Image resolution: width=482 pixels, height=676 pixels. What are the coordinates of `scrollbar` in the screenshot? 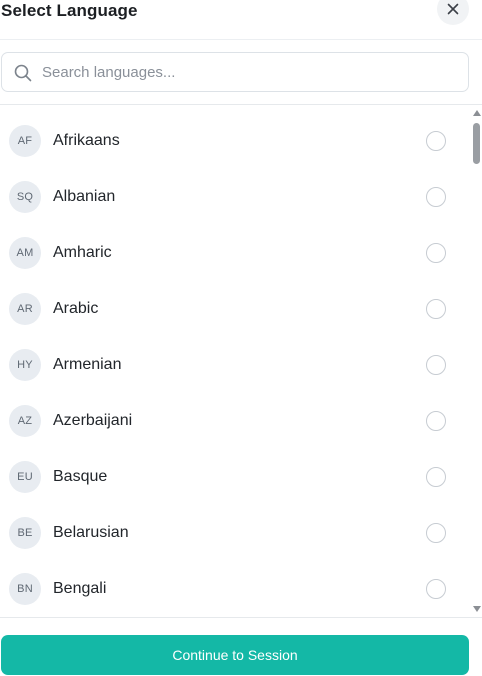 It's located at (476, 361).